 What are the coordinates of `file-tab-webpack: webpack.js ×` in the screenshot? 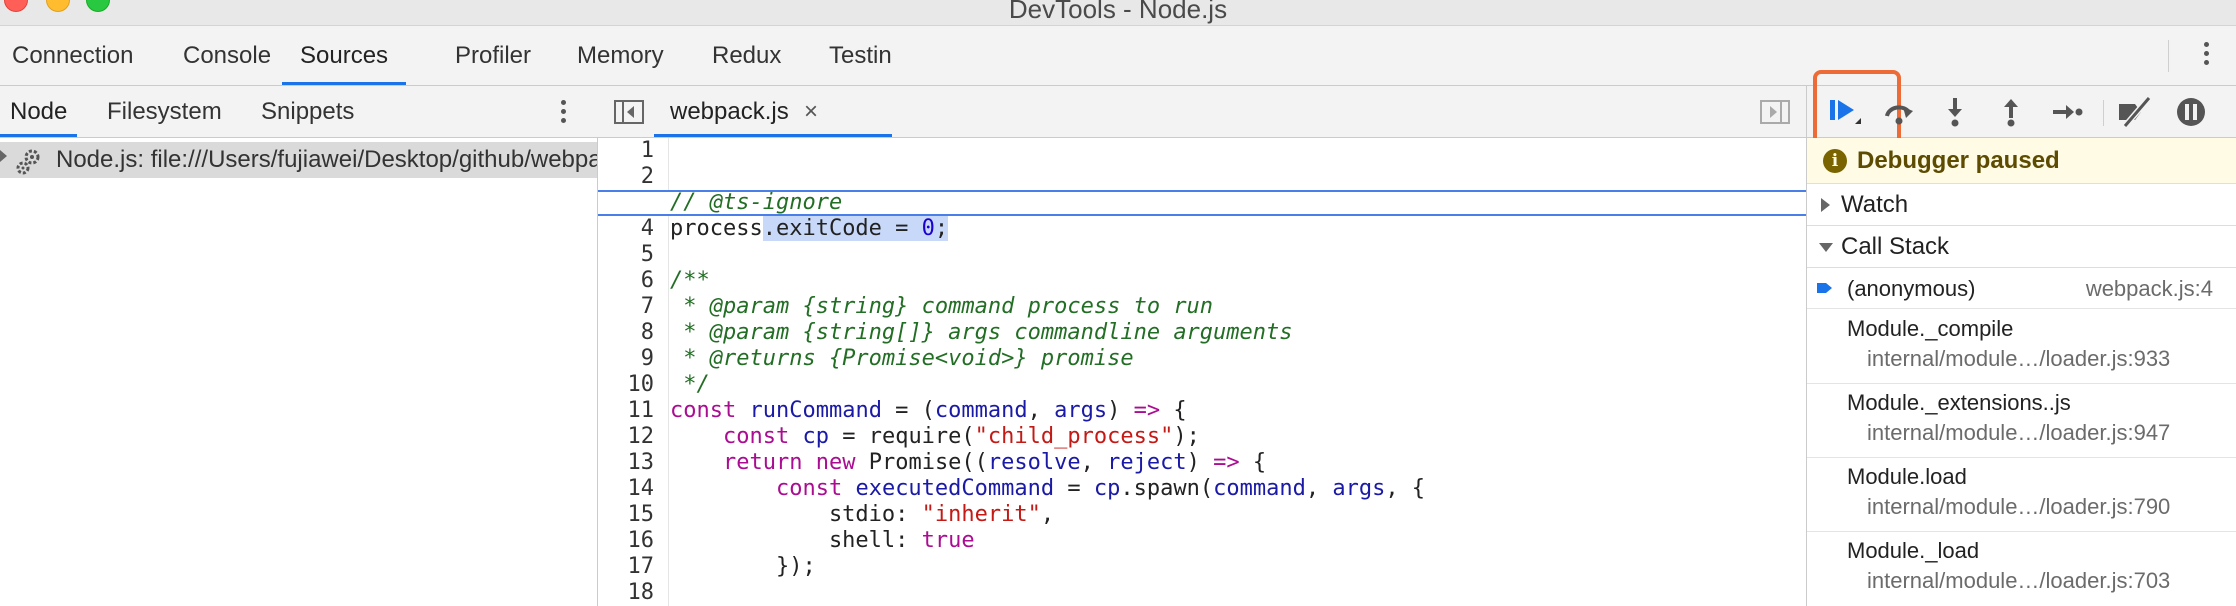 It's located at (773, 111).